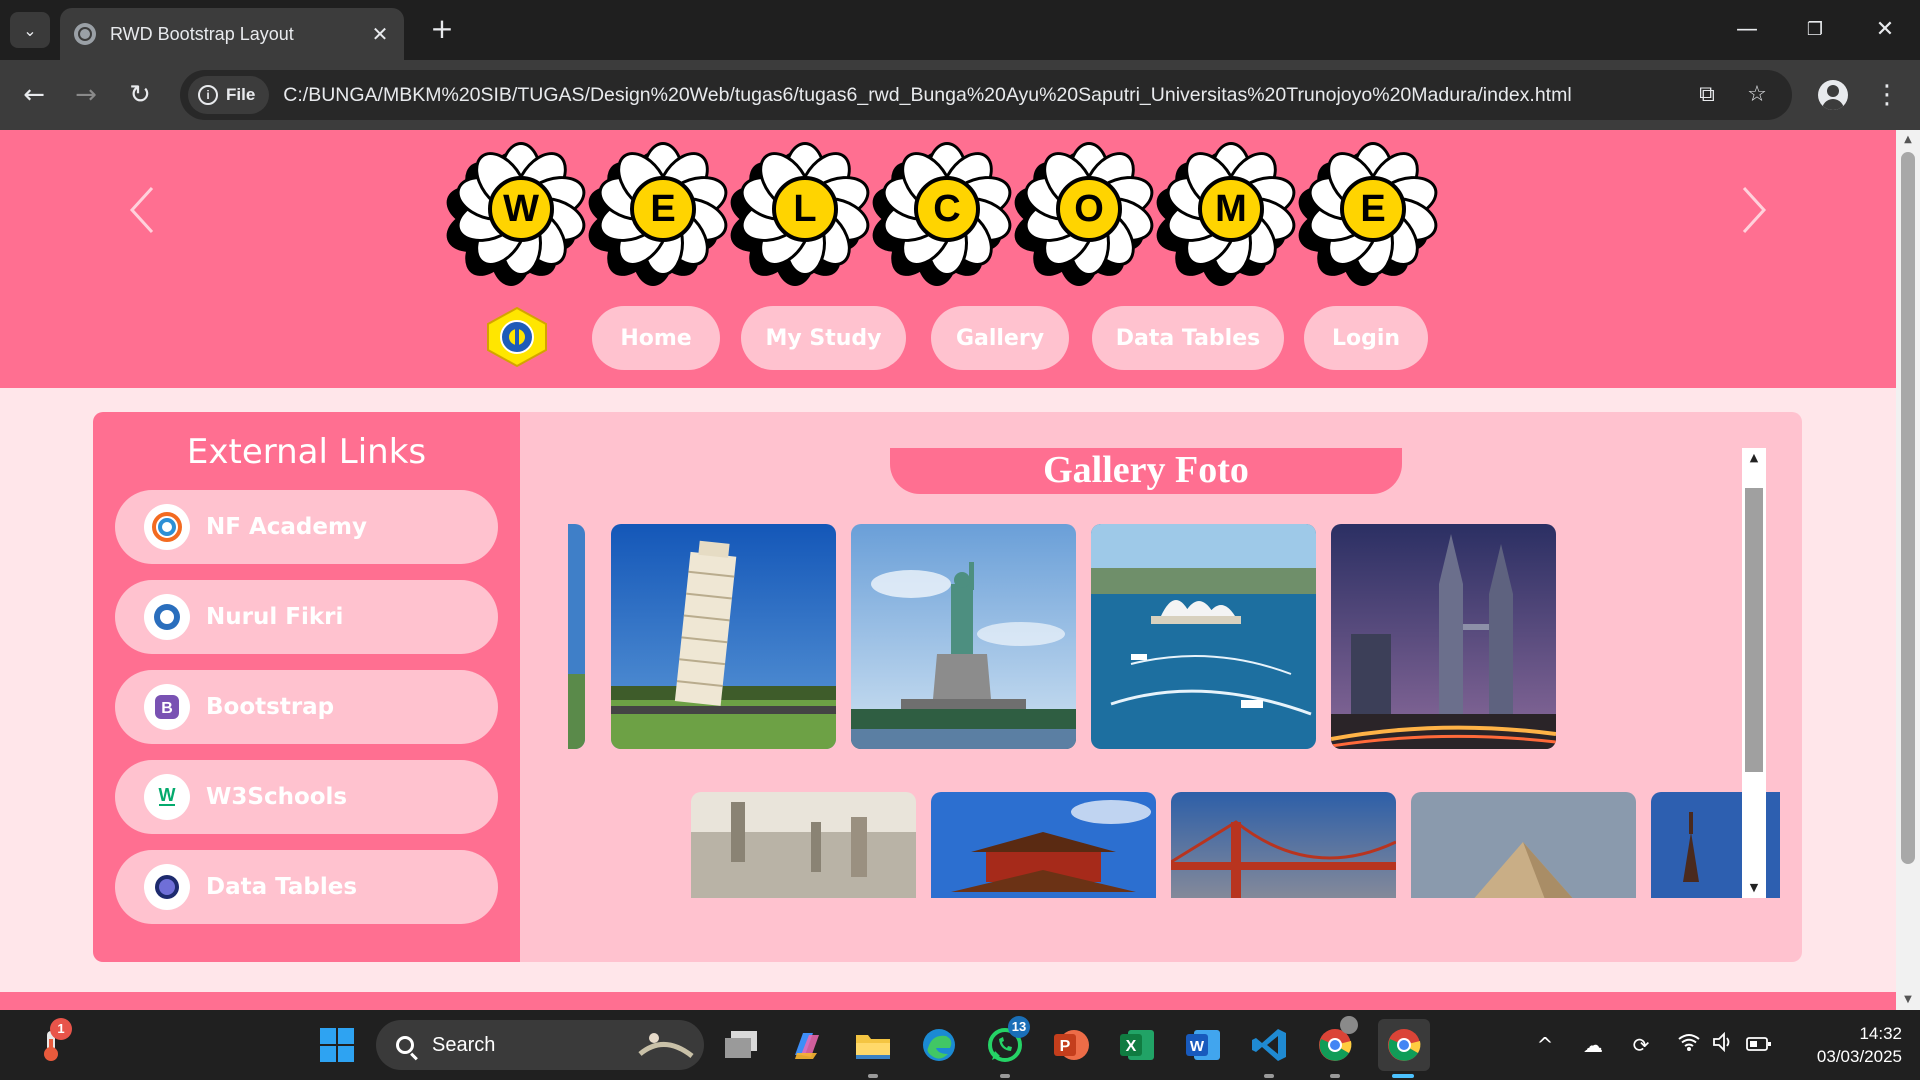  What do you see at coordinates (229, 95) in the screenshot?
I see `site-info-chip: i File` at bounding box center [229, 95].